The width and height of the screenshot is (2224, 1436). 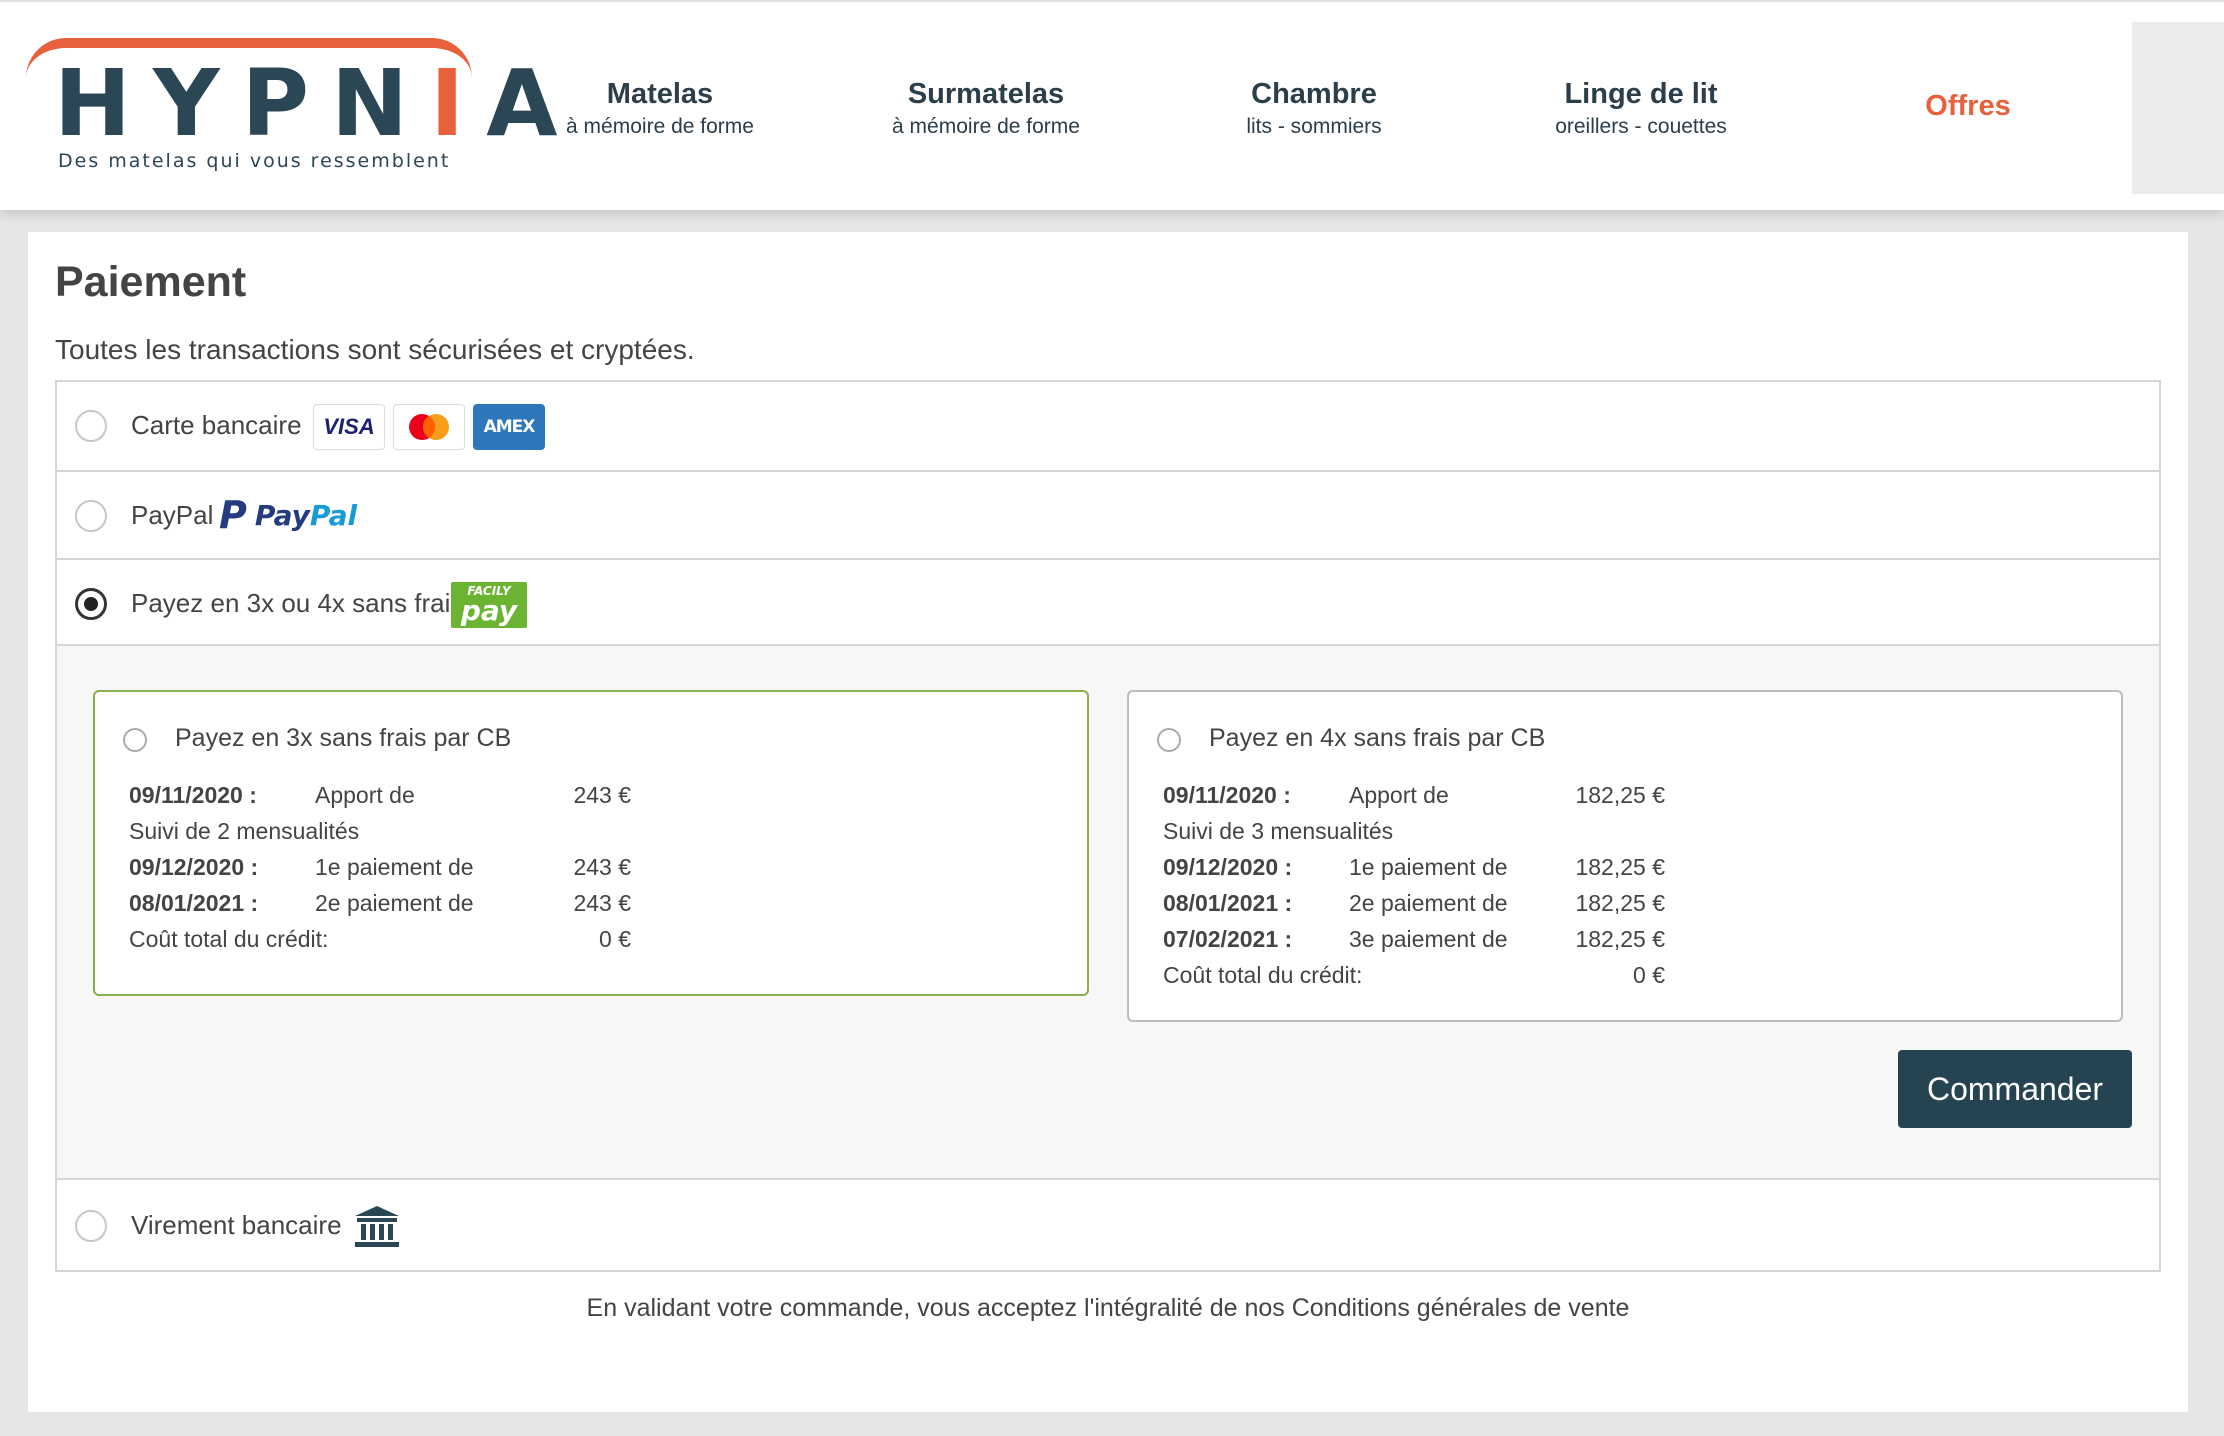 What do you see at coordinates (91, 1226) in the screenshot?
I see `radio-bank-transfer` at bounding box center [91, 1226].